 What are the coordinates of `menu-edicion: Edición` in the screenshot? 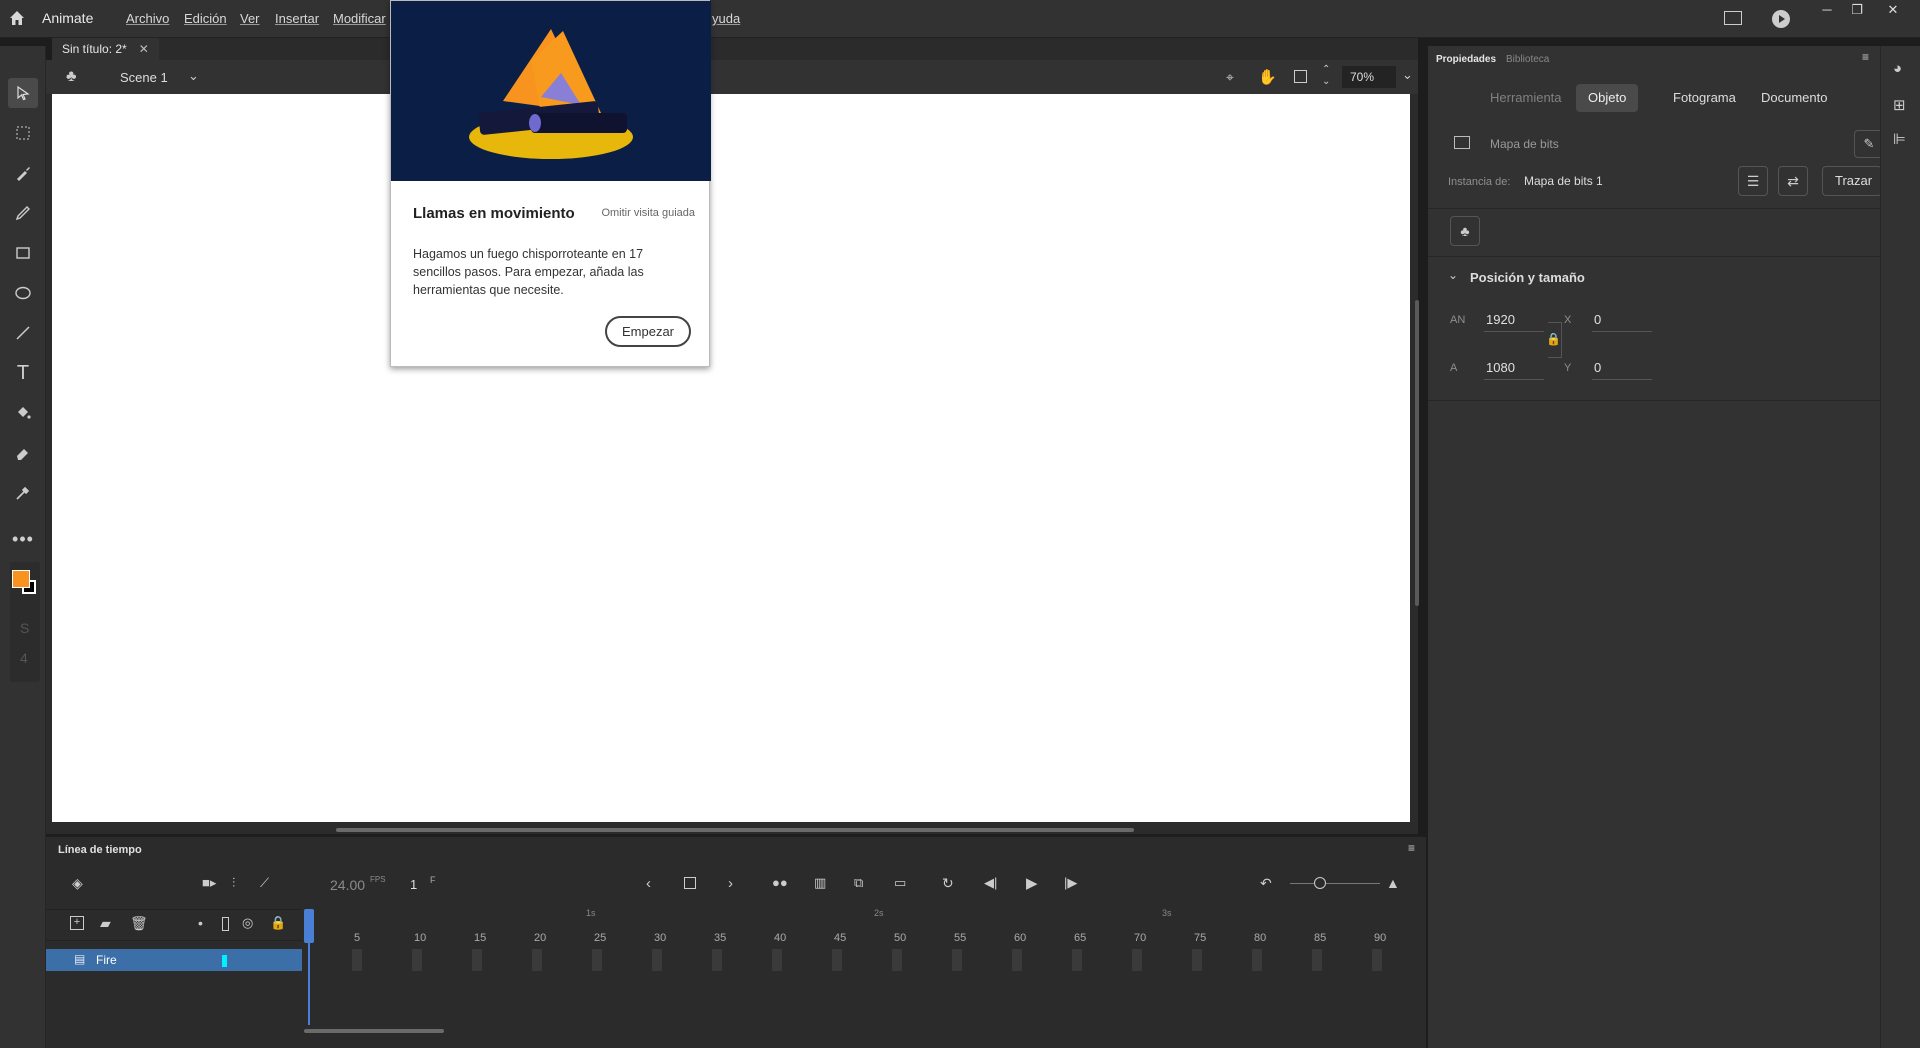 It's located at (205, 18).